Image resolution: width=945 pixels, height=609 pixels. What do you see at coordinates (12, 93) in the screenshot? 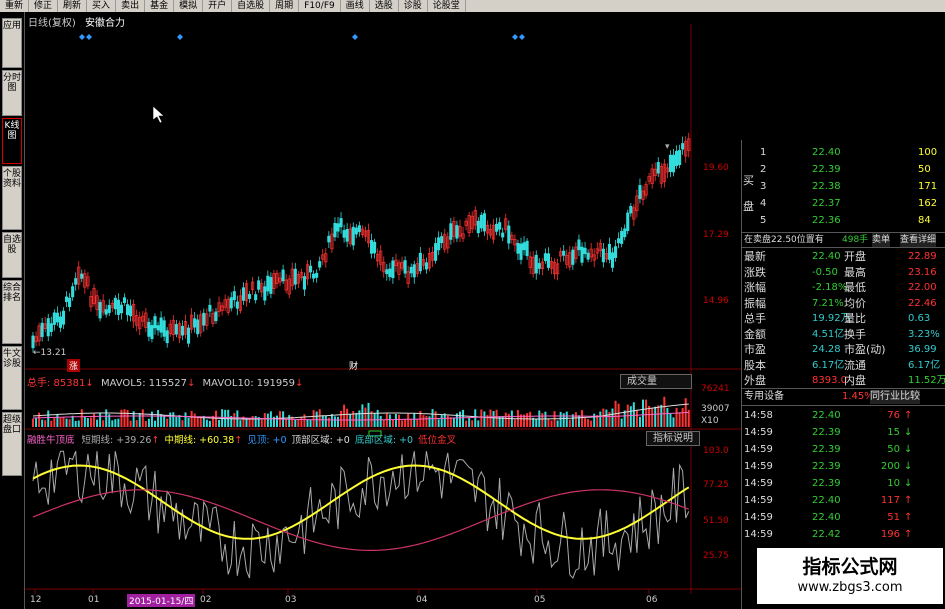
I see `tab-intraday: 分时图` at bounding box center [12, 93].